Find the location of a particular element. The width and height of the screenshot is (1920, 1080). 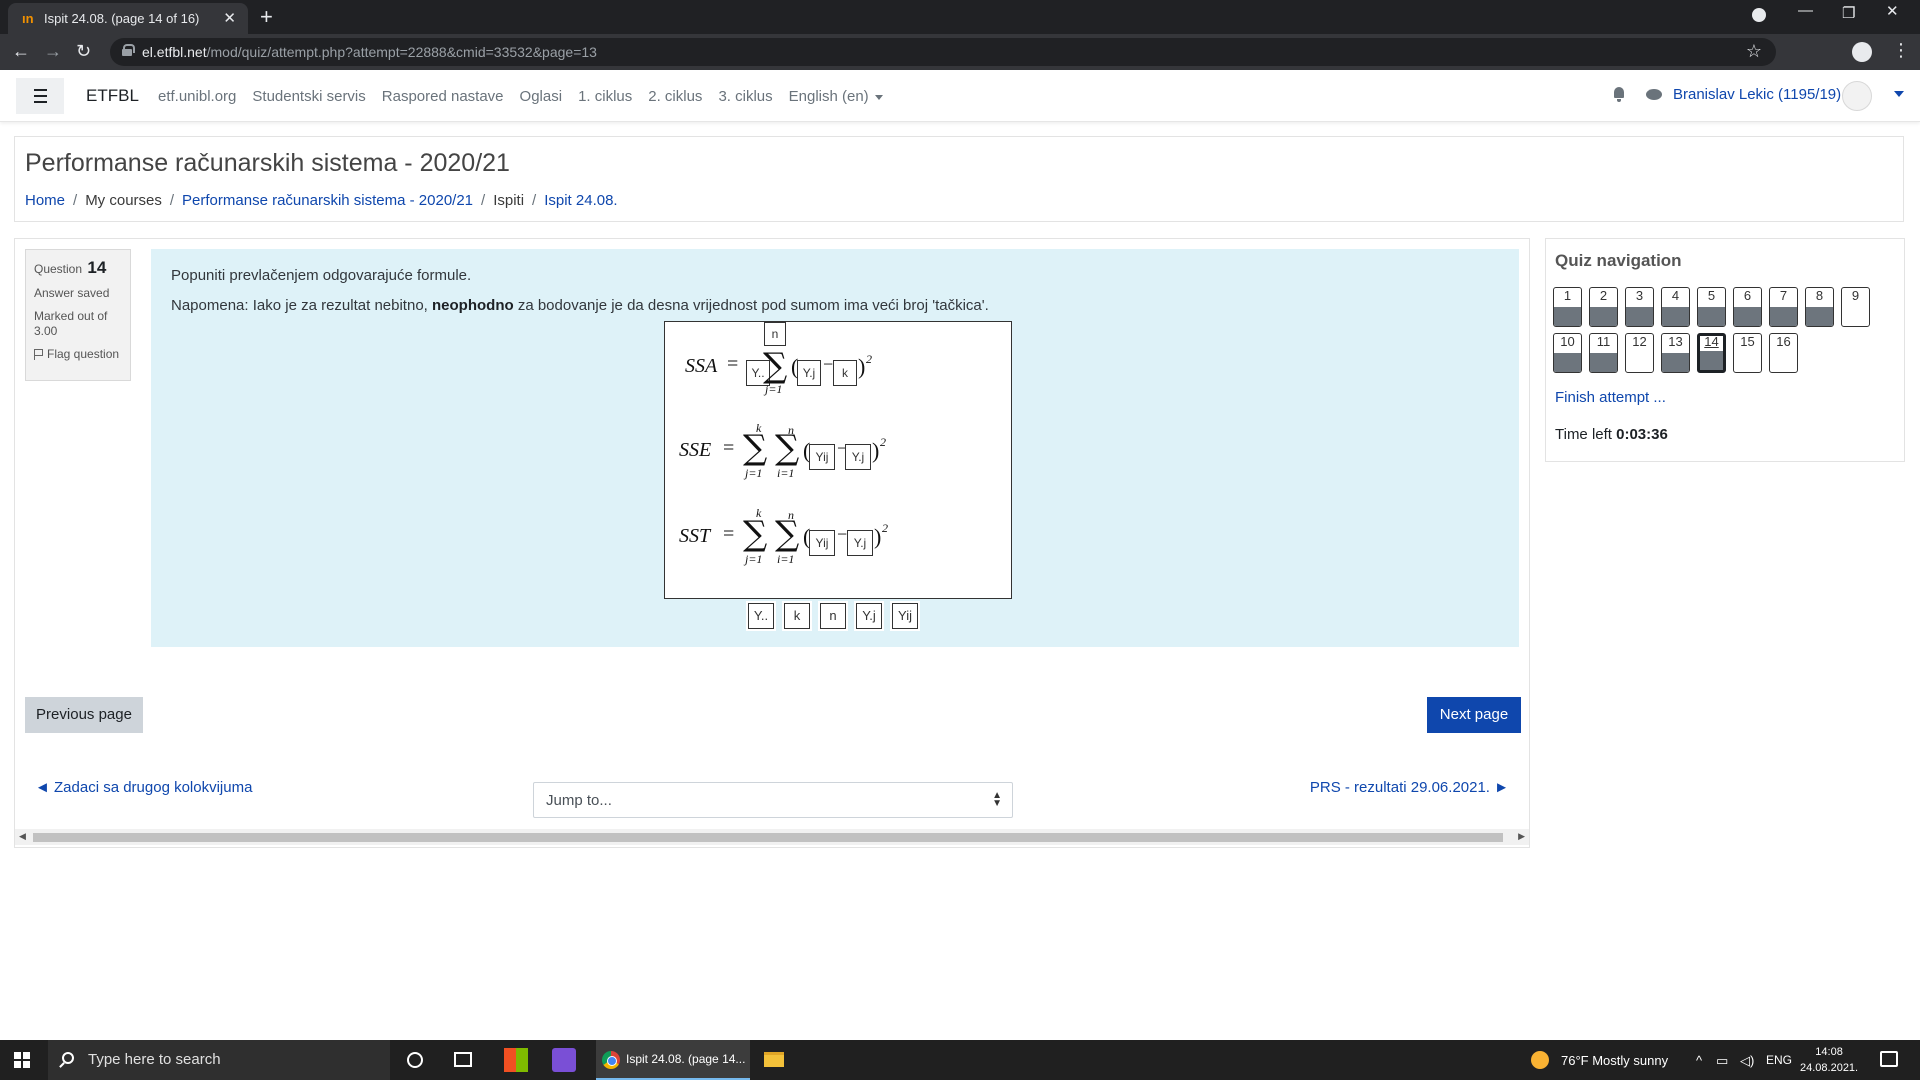

drop-zone-sst-mean: Y.j is located at coordinates (860, 543).